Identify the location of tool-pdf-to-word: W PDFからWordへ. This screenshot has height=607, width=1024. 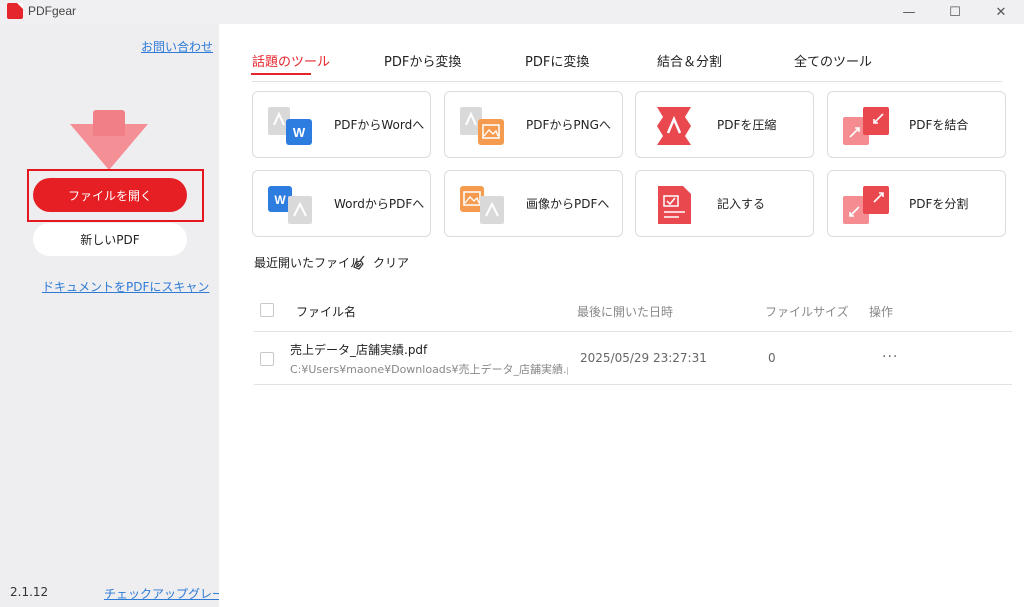
(341, 124).